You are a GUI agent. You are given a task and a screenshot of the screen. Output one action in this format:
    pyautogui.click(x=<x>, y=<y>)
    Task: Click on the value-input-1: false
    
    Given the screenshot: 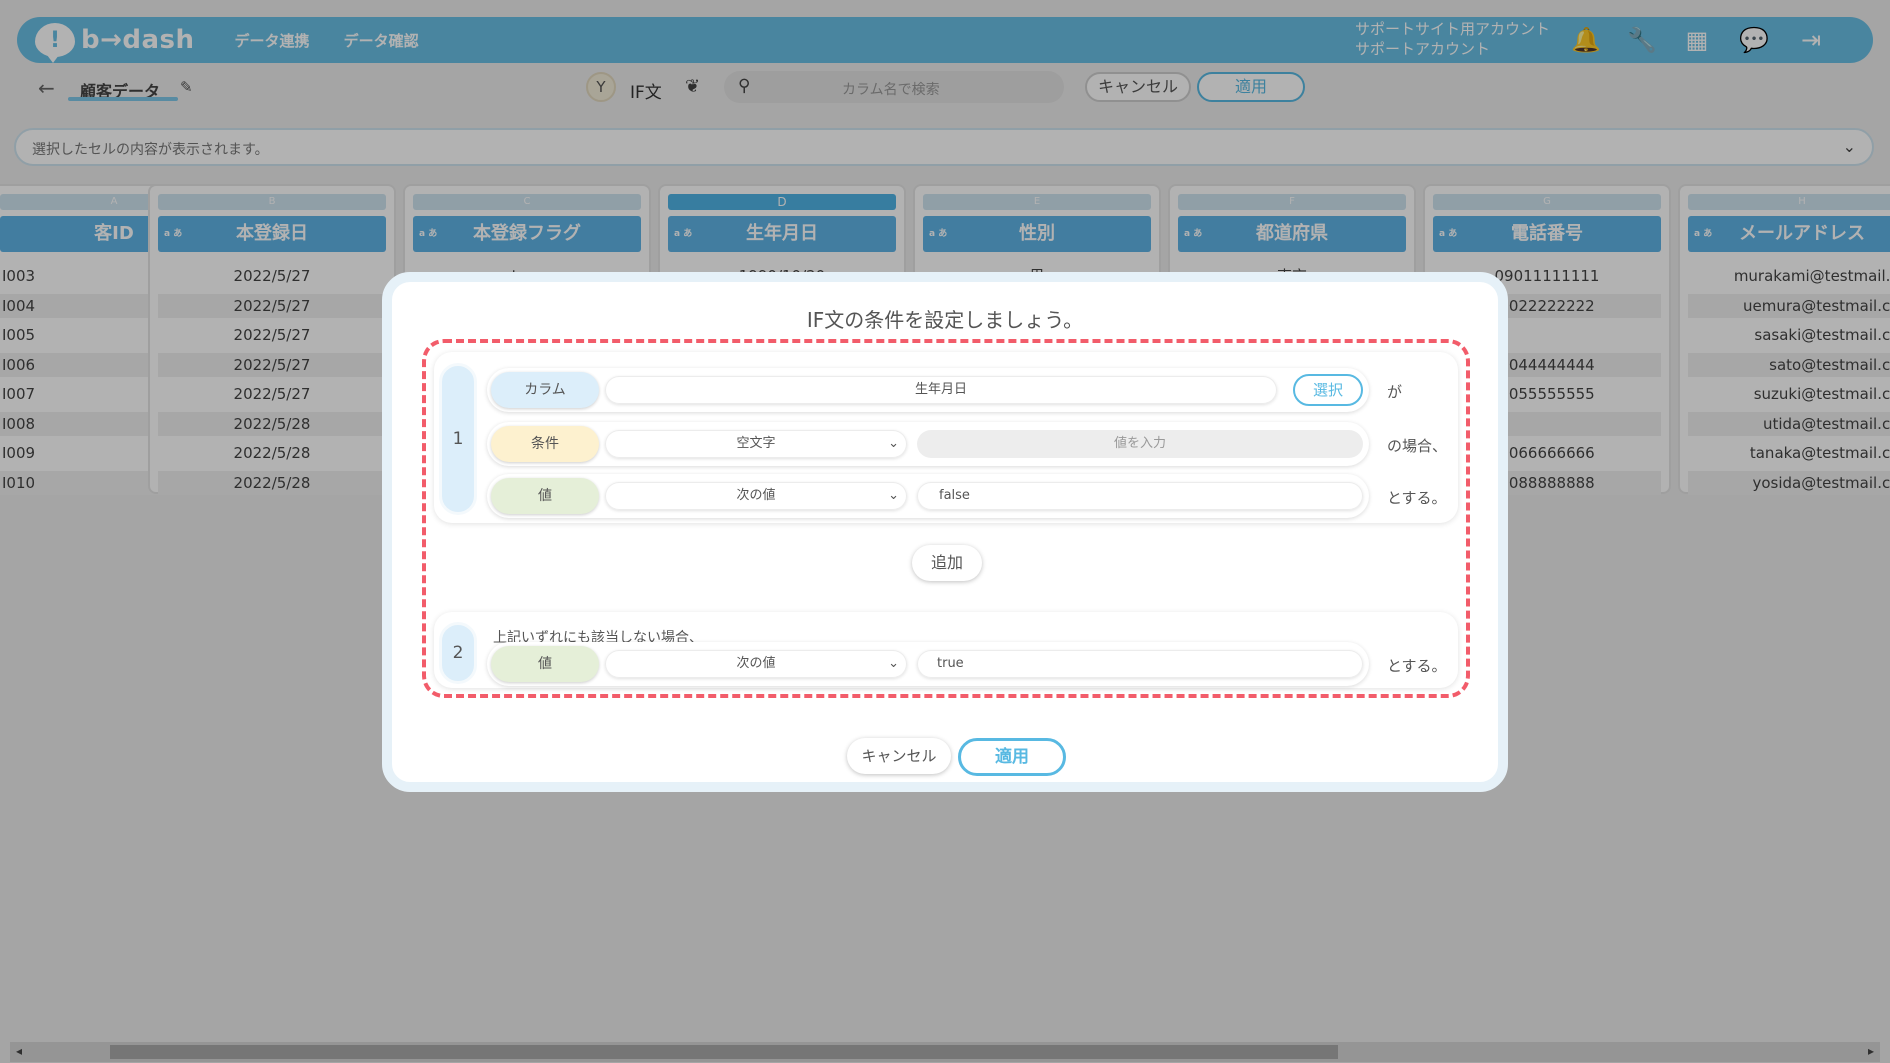 What is the action you would take?
    pyautogui.click(x=1140, y=496)
    